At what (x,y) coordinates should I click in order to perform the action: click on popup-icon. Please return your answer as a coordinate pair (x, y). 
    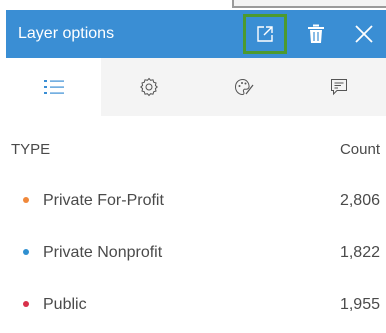
    Looking at the image, I should click on (338, 87).